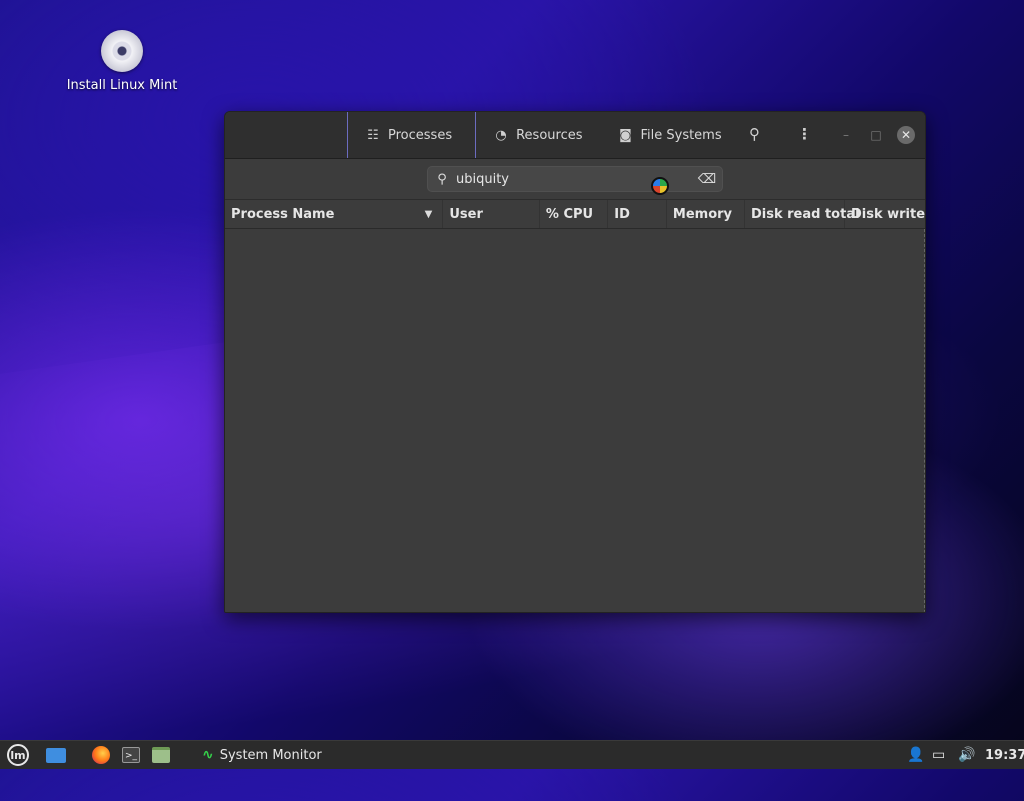  Describe the element at coordinates (270, 755) in the screenshot. I see `taskbar-window-label: System Monitor` at that location.